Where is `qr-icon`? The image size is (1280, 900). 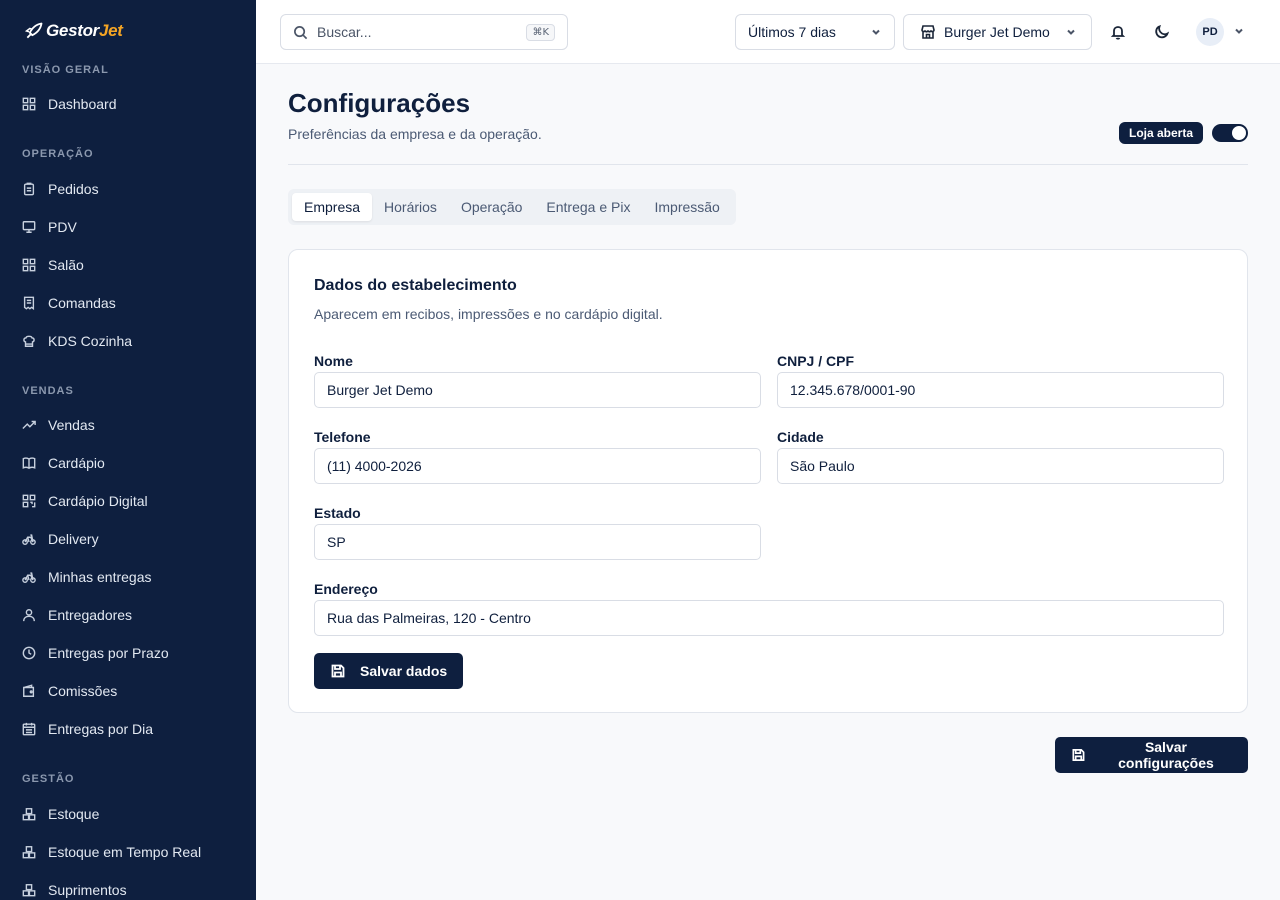
qr-icon is located at coordinates (29, 501).